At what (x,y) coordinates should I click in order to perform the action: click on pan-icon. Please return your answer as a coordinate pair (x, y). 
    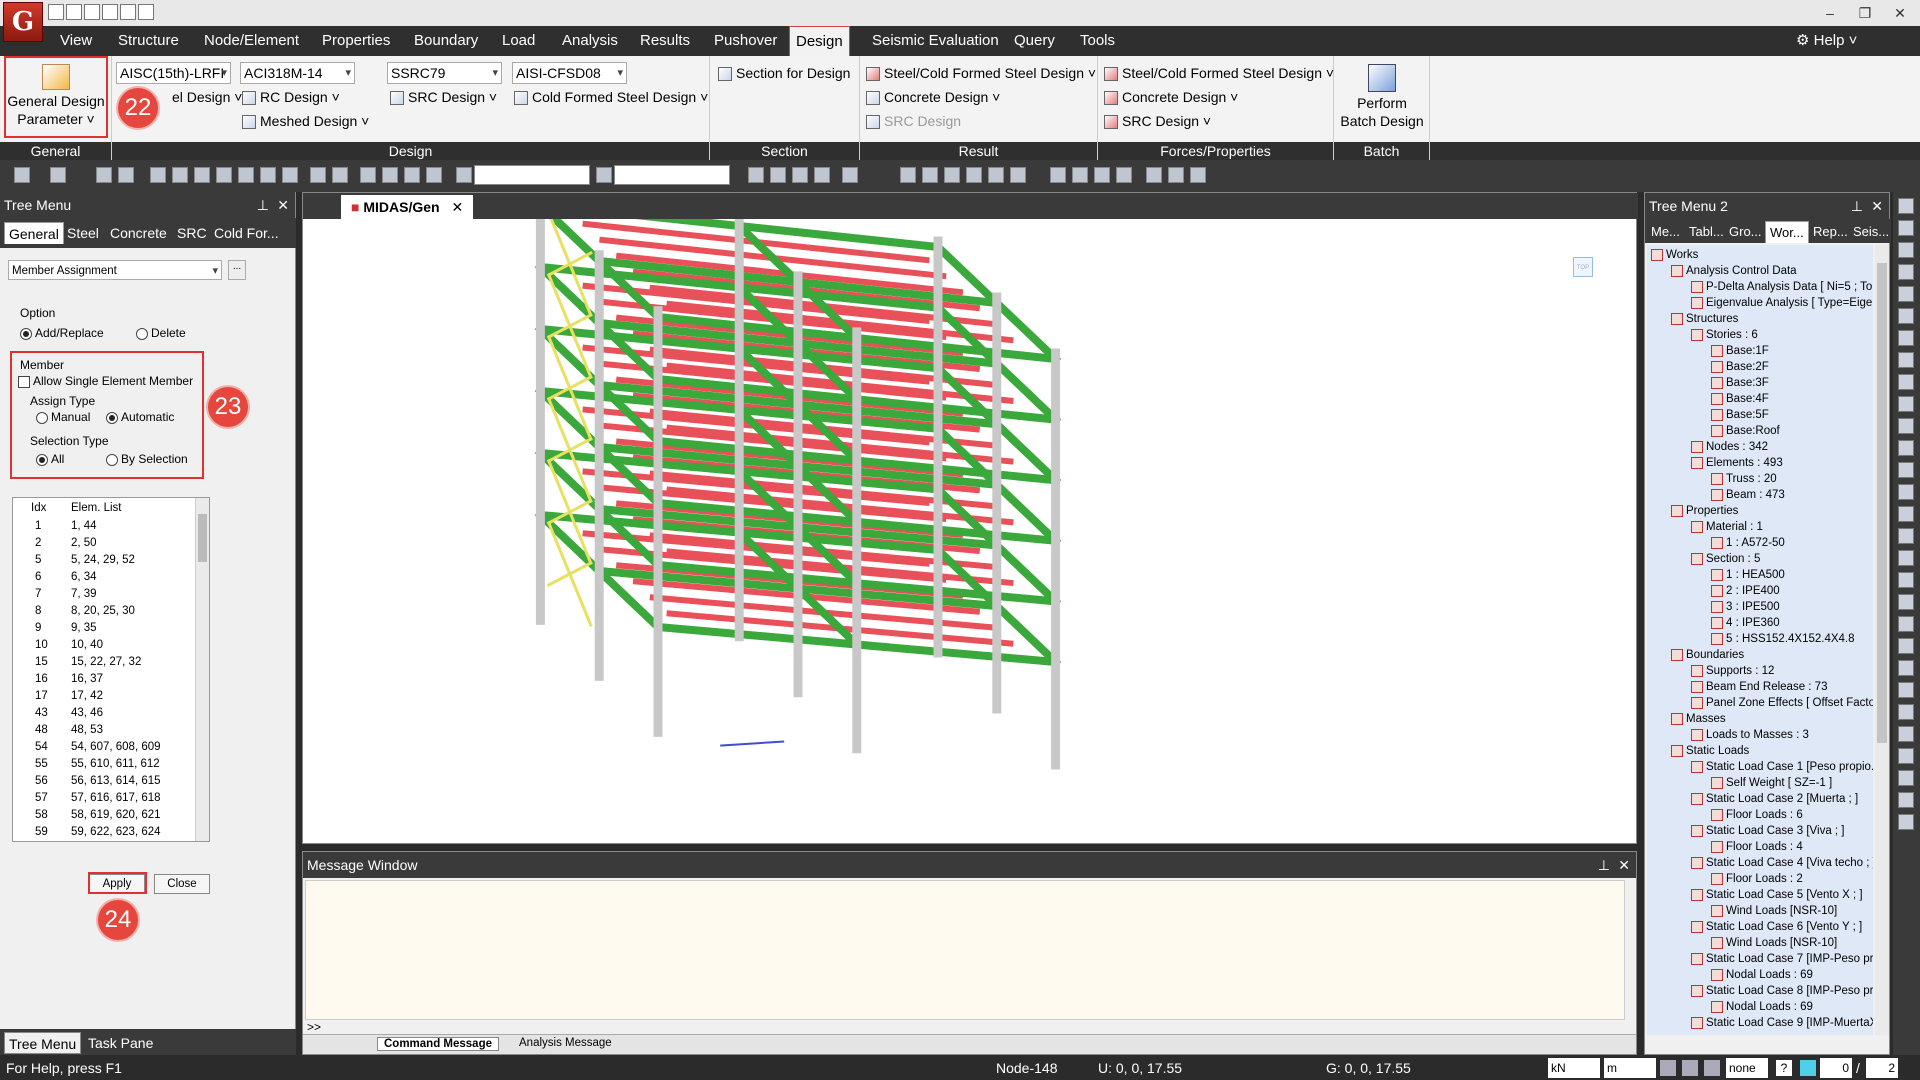
    Looking at the image, I should click on (1906, 470).